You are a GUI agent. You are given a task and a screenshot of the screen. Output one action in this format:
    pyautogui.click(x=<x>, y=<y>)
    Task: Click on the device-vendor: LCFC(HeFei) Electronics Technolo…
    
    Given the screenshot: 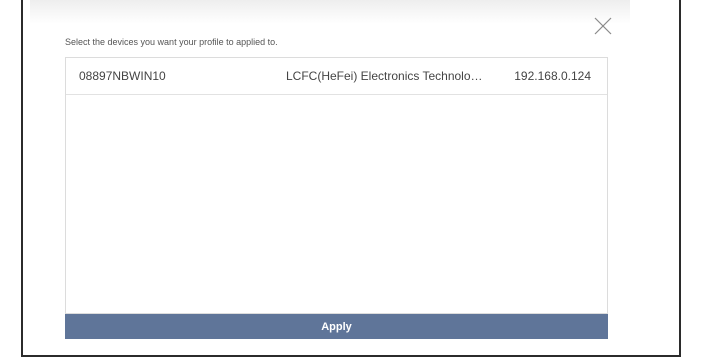 What is the action you would take?
    pyautogui.click(x=384, y=76)
    